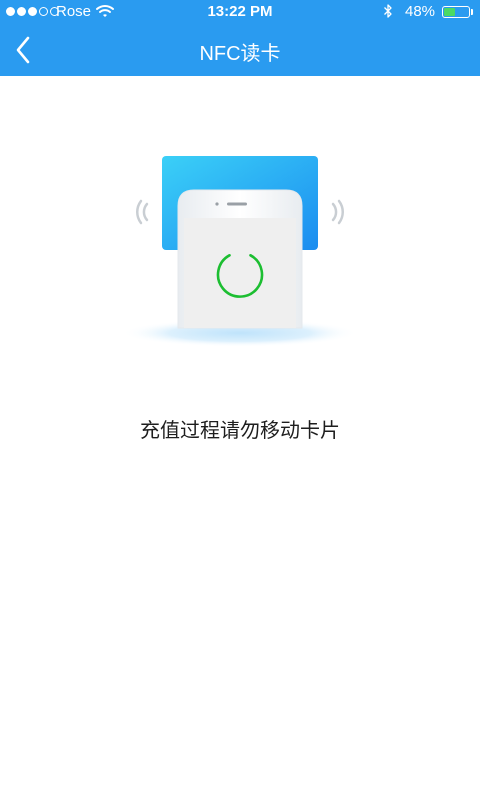 Image resolution: width=480 pixels, height=800 pixels. I want to click on nav-bar: NFC读卡, so click(240, 50).